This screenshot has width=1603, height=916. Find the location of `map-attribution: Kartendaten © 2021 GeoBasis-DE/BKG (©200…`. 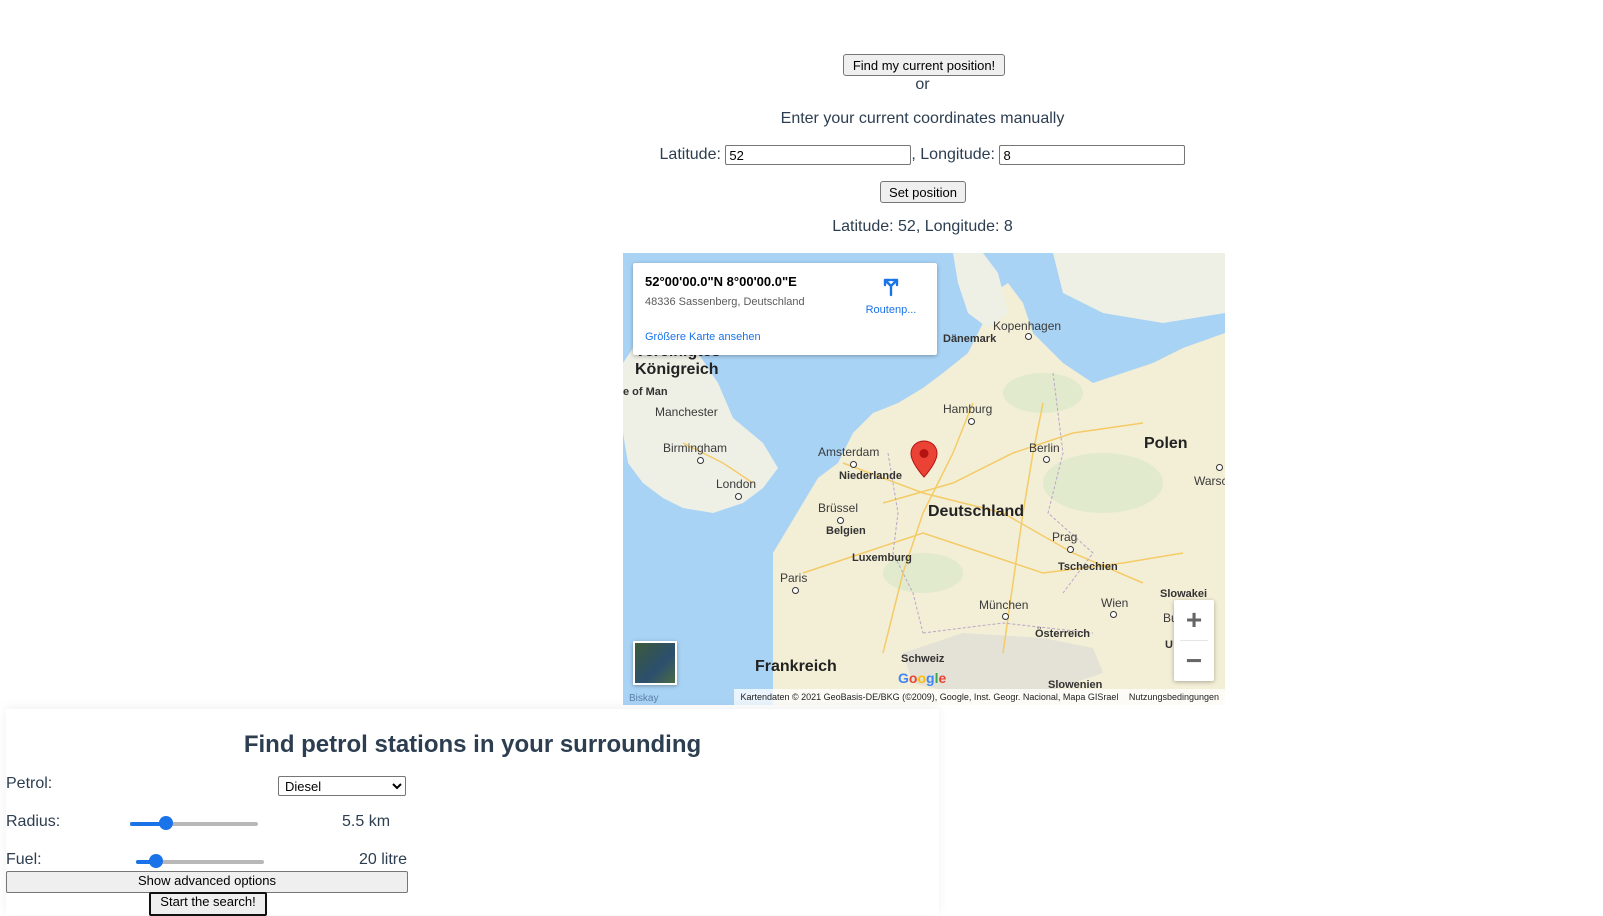

map-attribution: Kartendaten © 2021 GeoBasis-DE/BKG (©200… is located at coordinates (979, 697).